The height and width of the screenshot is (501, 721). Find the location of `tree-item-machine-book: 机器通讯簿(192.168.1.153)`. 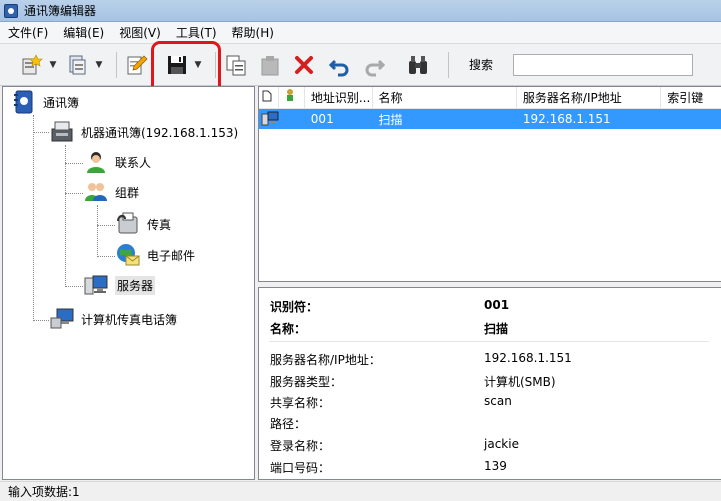

tree-item-machine-book: 机器通讯簿(192.168.1.153) is located at coordinates (143, 132).